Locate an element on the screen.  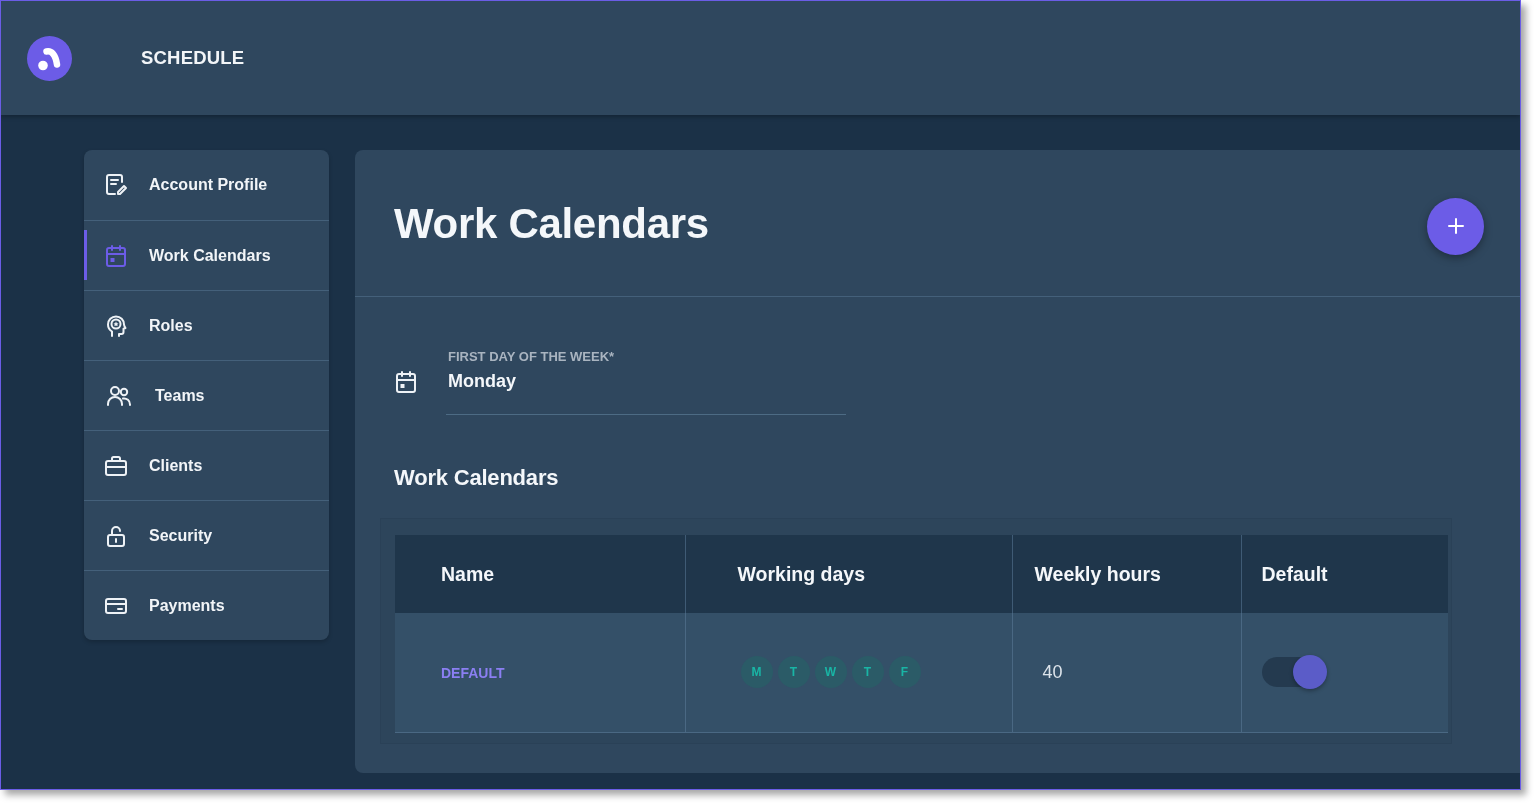
head-star-icon is located at coordinates (116, 325).